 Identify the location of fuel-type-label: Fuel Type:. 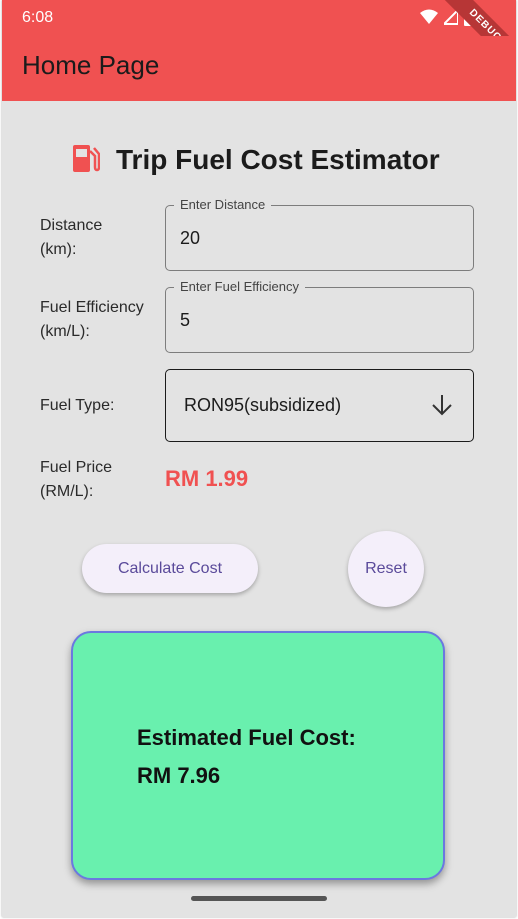
(77, 405).